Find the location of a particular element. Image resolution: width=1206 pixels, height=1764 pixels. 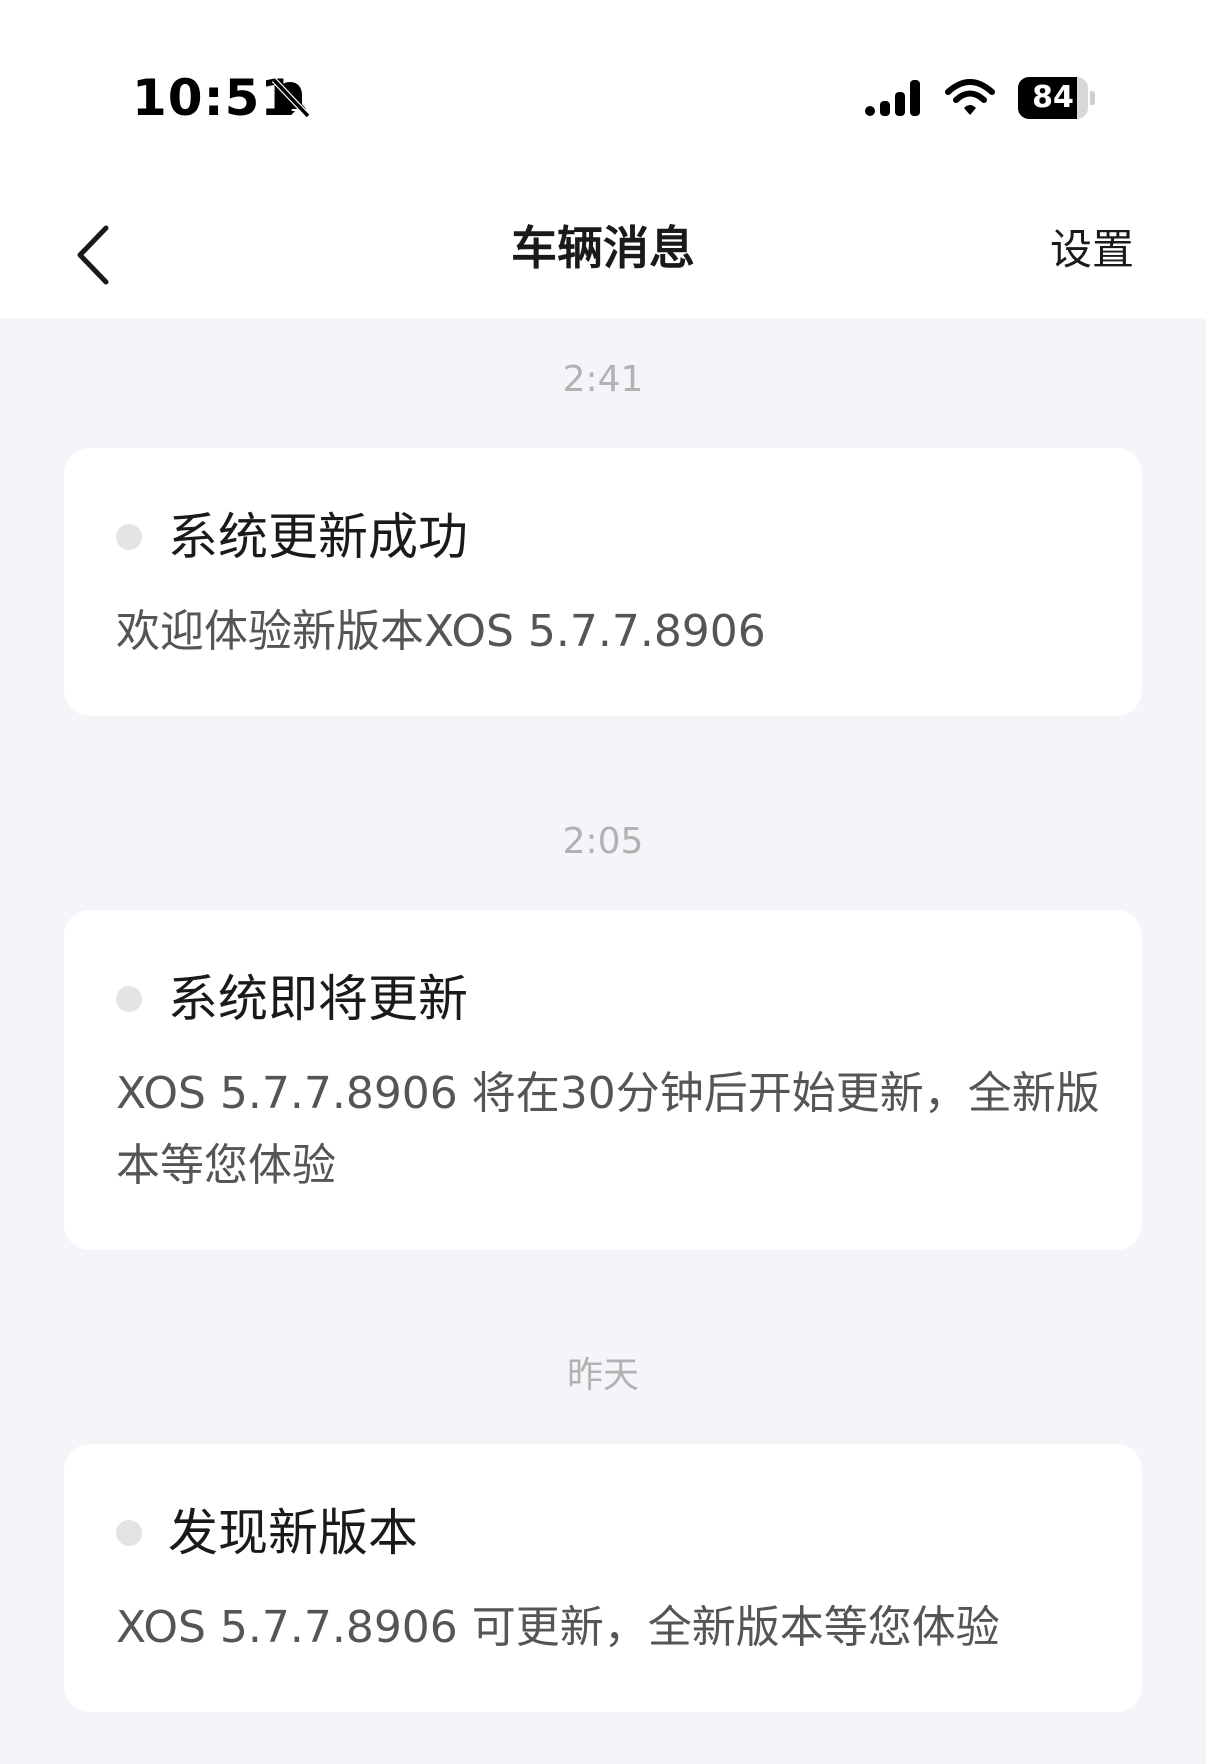

message-title: 系统更新成功 is located at coordinates (318, 537).